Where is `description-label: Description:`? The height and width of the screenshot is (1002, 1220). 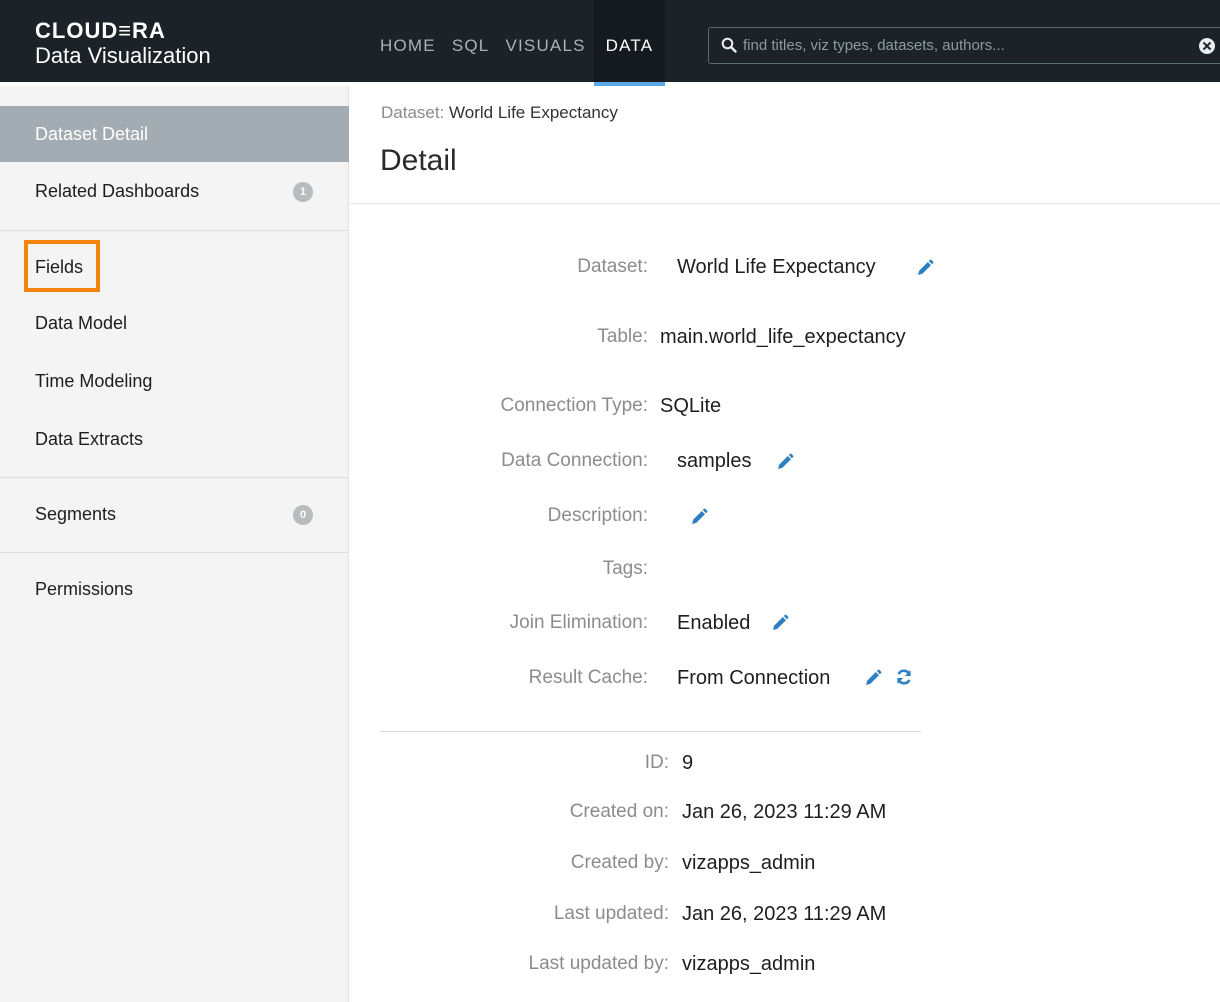 description-label: Description: is located at coordinates (597, 515).